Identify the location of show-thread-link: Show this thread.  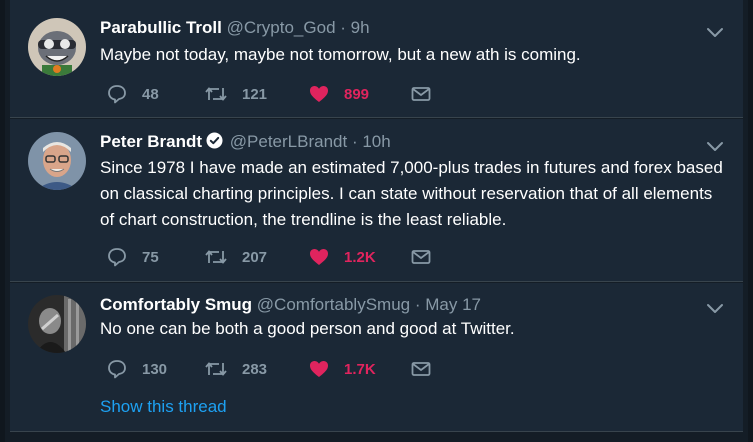
(163, 407).